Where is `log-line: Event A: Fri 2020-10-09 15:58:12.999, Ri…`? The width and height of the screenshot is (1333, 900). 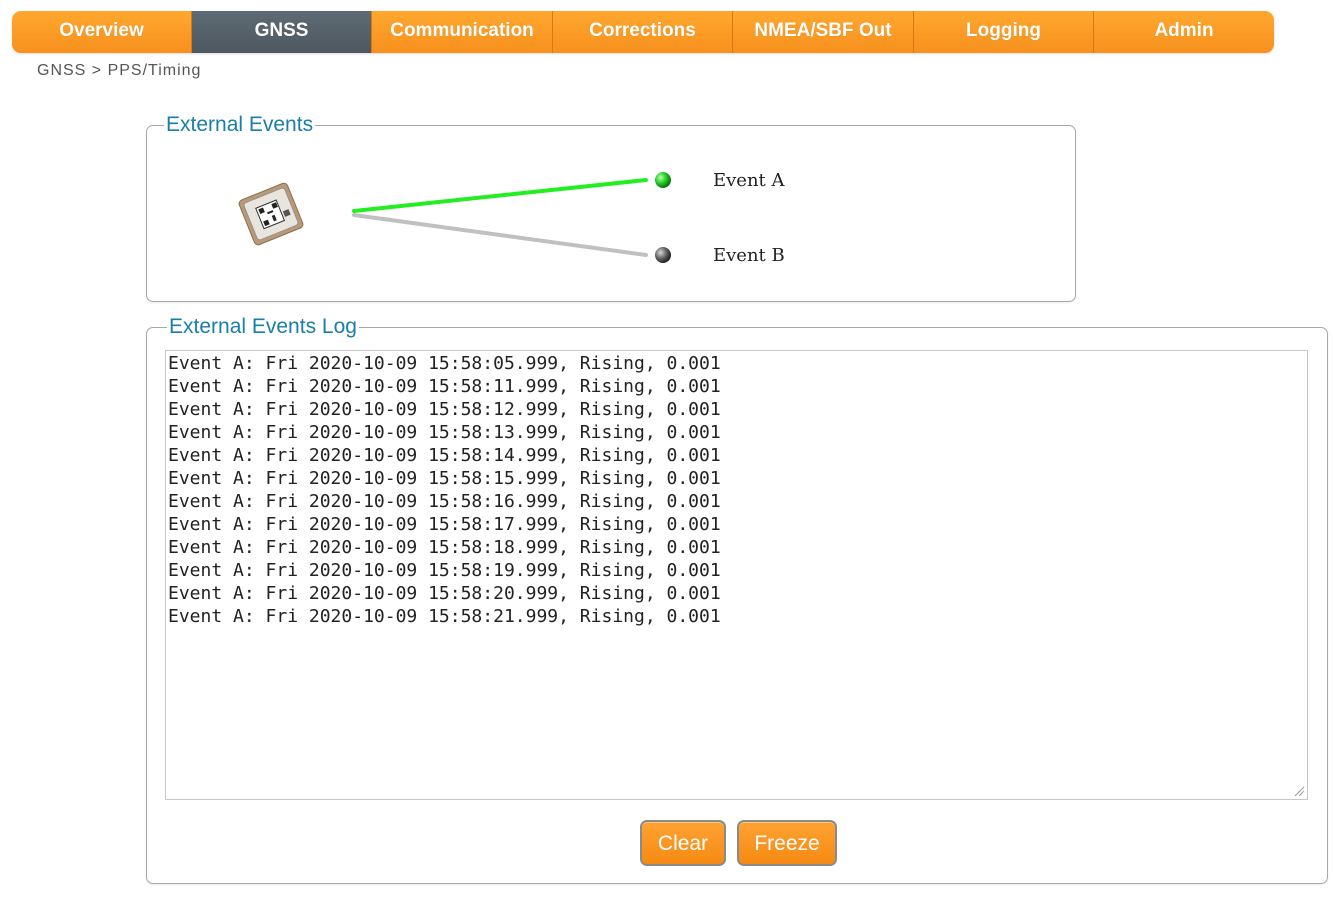 log-line: Event A: Fri 2020-10-09 15:58:12.999, Ri… is located at coordinates (444, 409).